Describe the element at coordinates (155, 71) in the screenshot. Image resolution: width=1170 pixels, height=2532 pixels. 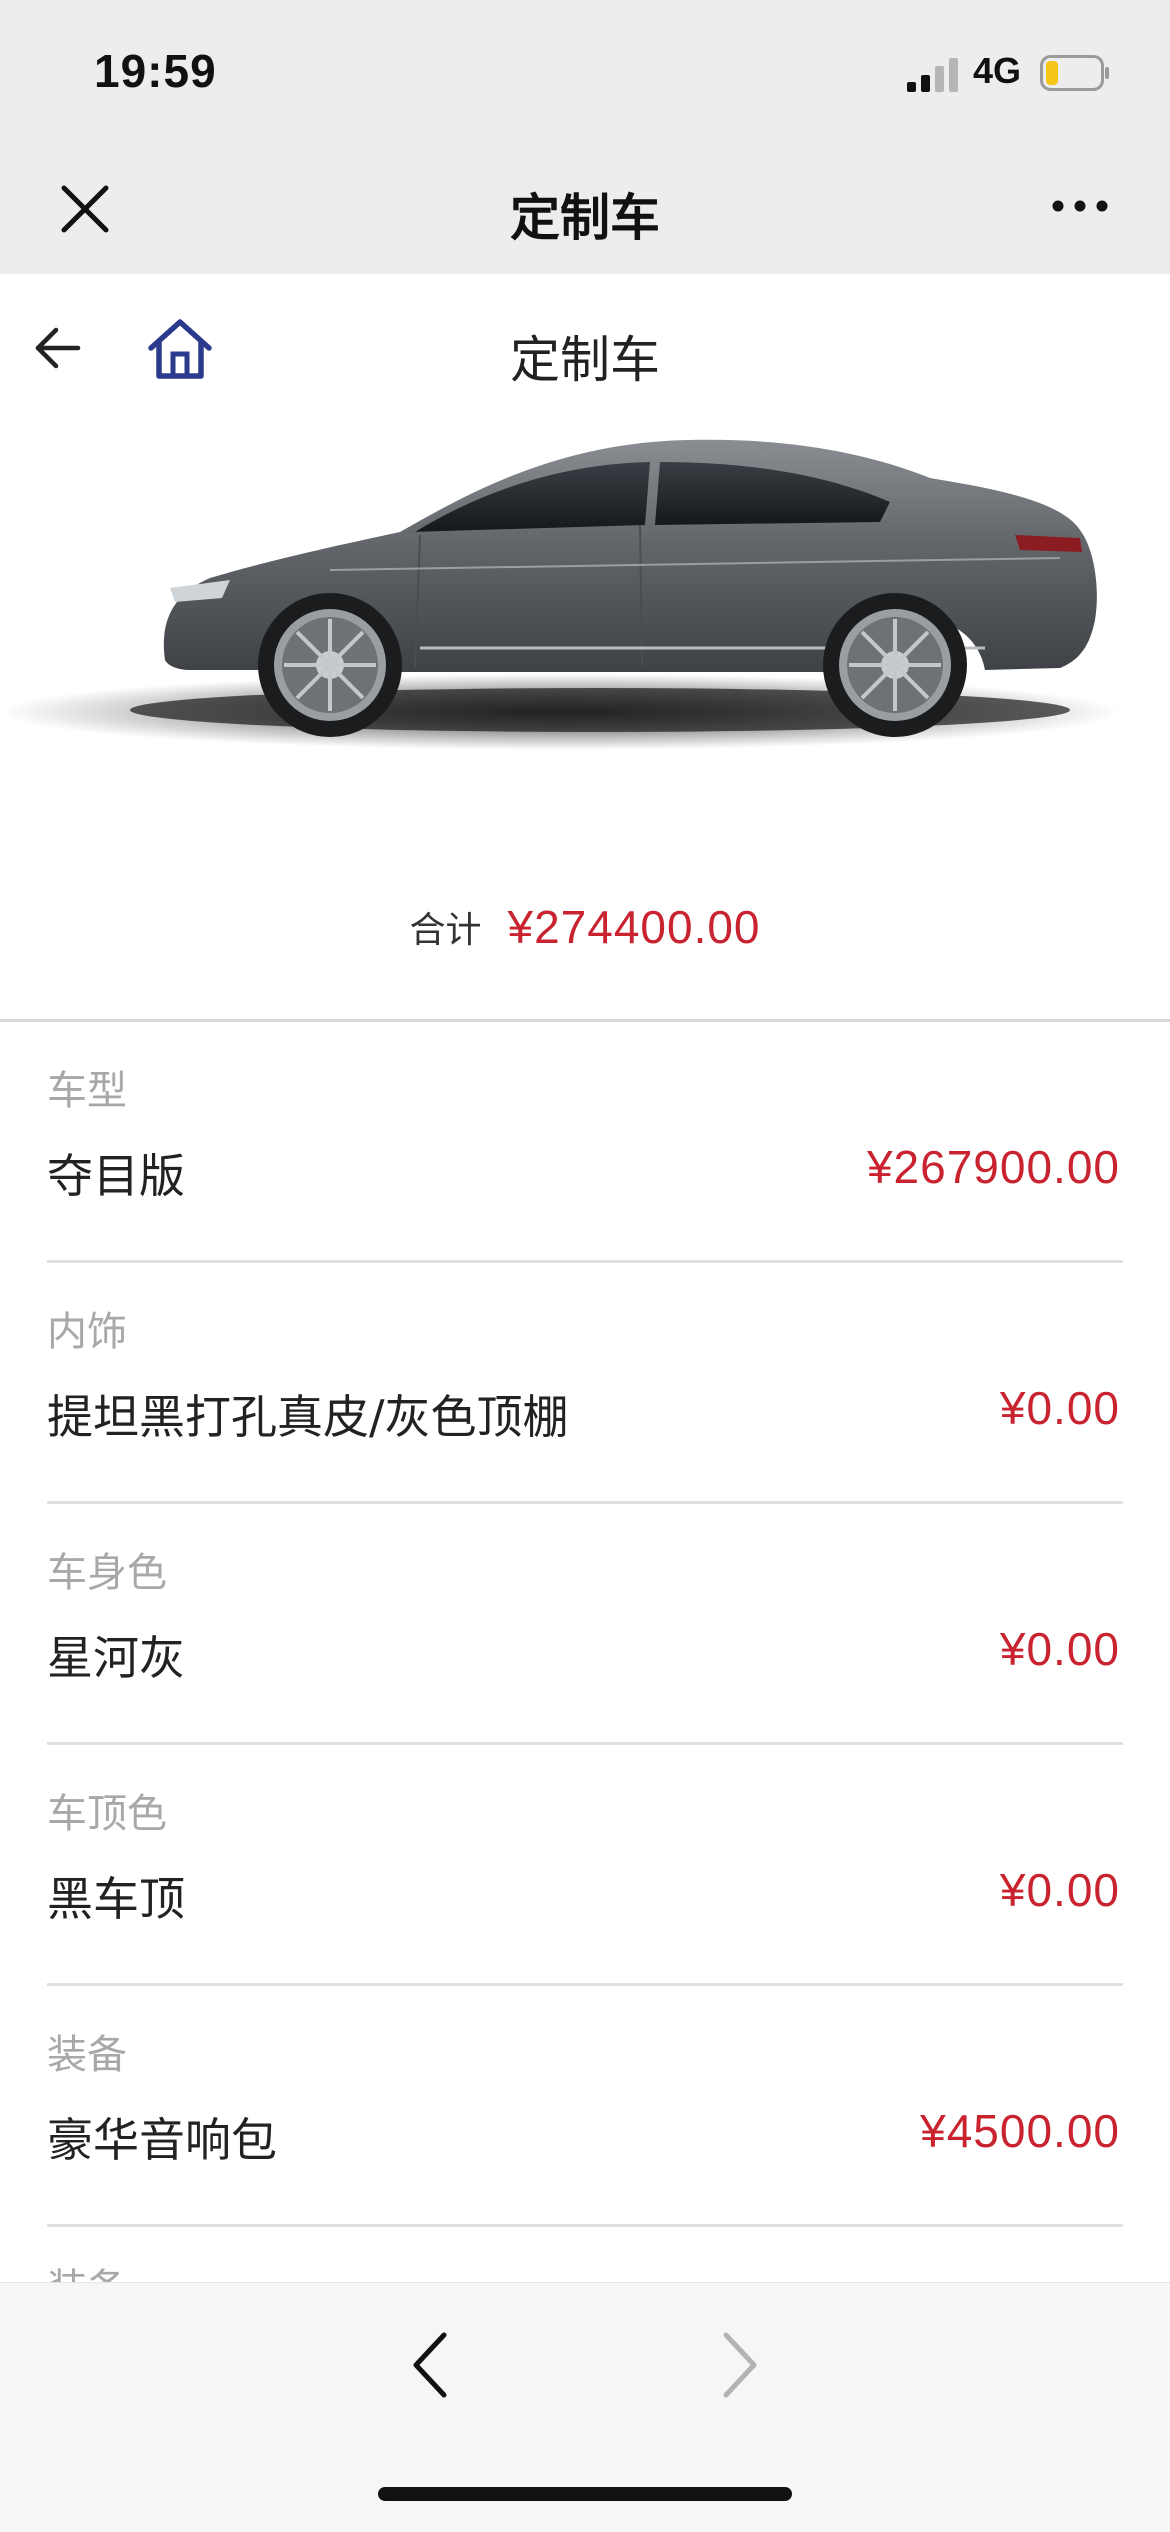
I see `status-time: 19:59` at that location.